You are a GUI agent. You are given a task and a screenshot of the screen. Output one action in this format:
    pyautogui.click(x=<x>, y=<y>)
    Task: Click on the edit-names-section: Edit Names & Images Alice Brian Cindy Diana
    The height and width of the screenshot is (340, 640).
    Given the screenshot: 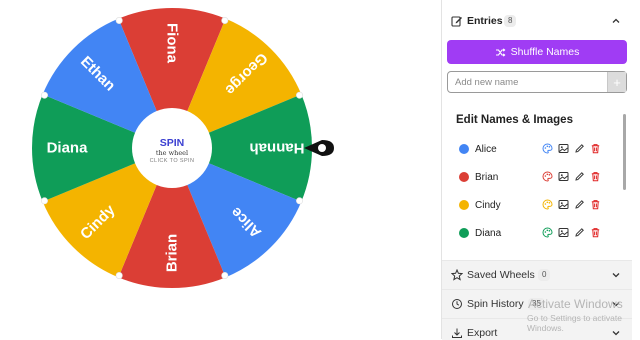 What is the action you would take?
    pyautogui.click(x=539, y=179)
    